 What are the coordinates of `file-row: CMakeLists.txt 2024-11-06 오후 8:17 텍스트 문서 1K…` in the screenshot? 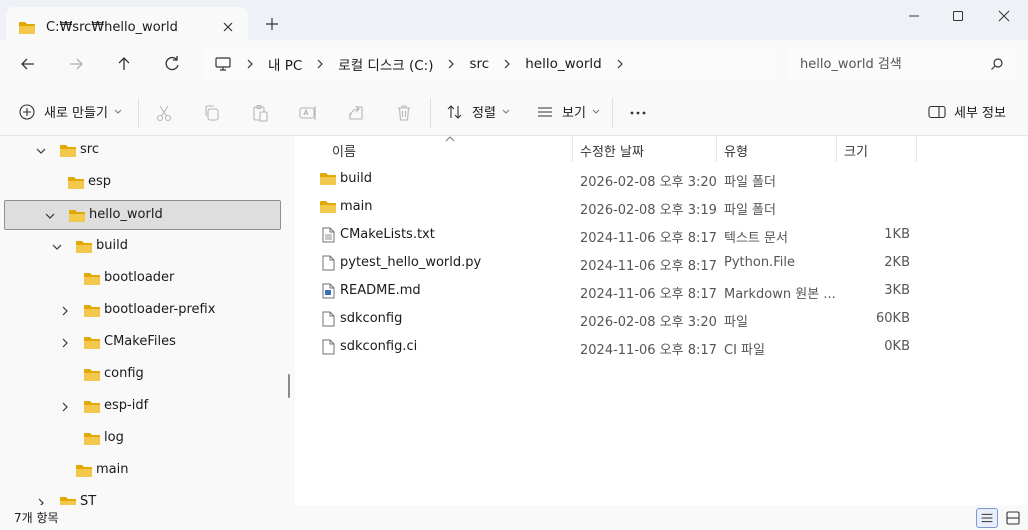 It's located at (615, 235).